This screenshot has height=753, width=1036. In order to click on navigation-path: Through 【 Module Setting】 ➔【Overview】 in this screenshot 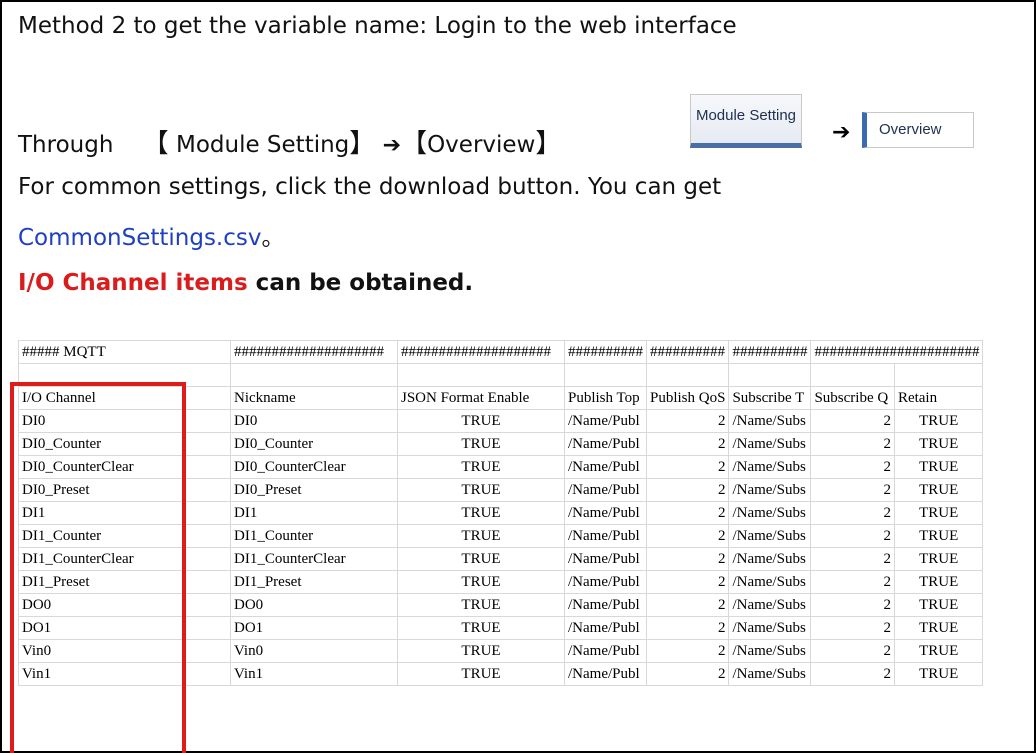, I will do `click(289, 145)`.